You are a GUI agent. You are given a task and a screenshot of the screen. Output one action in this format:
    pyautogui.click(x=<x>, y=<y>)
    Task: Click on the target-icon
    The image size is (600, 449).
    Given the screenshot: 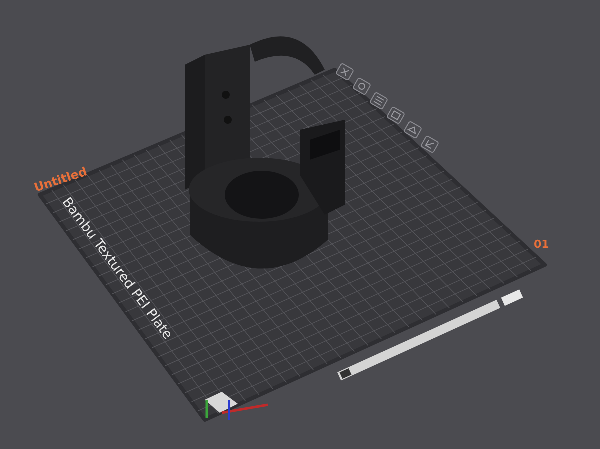 What is the action you would take?
    pyautogui.click(x=362, y=86)
    